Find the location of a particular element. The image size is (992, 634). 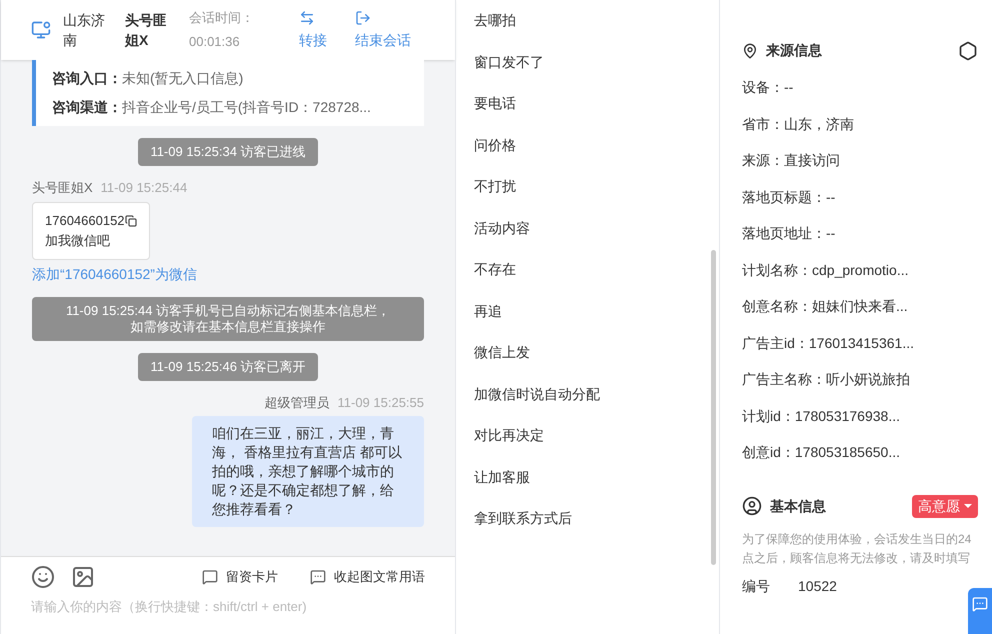

session-time: 00:01:36 is located at coordinates (215, 42).